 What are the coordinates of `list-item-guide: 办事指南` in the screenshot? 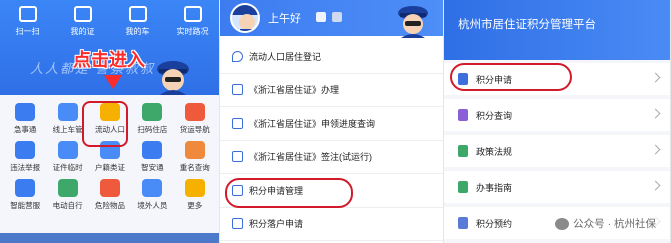 It's located at (557, 187).